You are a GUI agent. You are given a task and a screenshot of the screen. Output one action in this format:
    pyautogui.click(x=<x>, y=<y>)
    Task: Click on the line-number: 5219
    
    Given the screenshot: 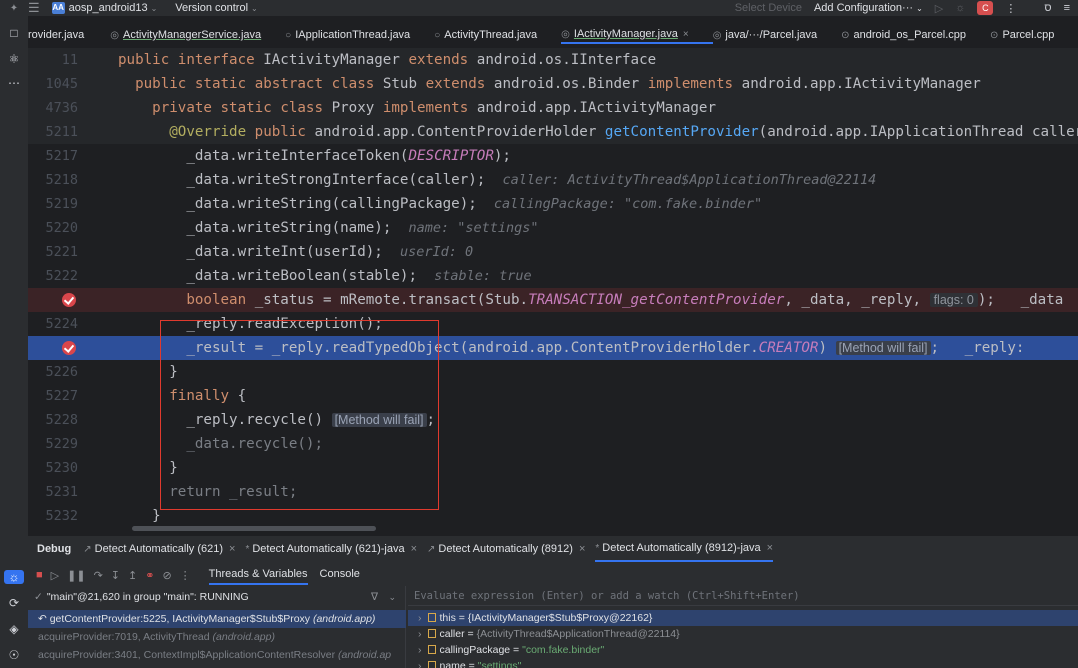 What is the action you would take?
    pyautogui.click(x=61, y=204)
    